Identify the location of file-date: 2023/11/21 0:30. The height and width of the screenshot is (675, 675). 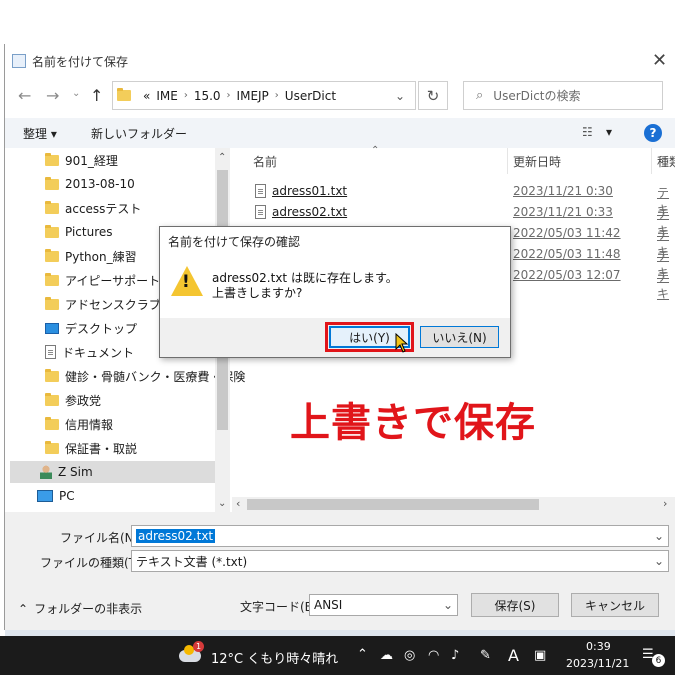
(563, 191).